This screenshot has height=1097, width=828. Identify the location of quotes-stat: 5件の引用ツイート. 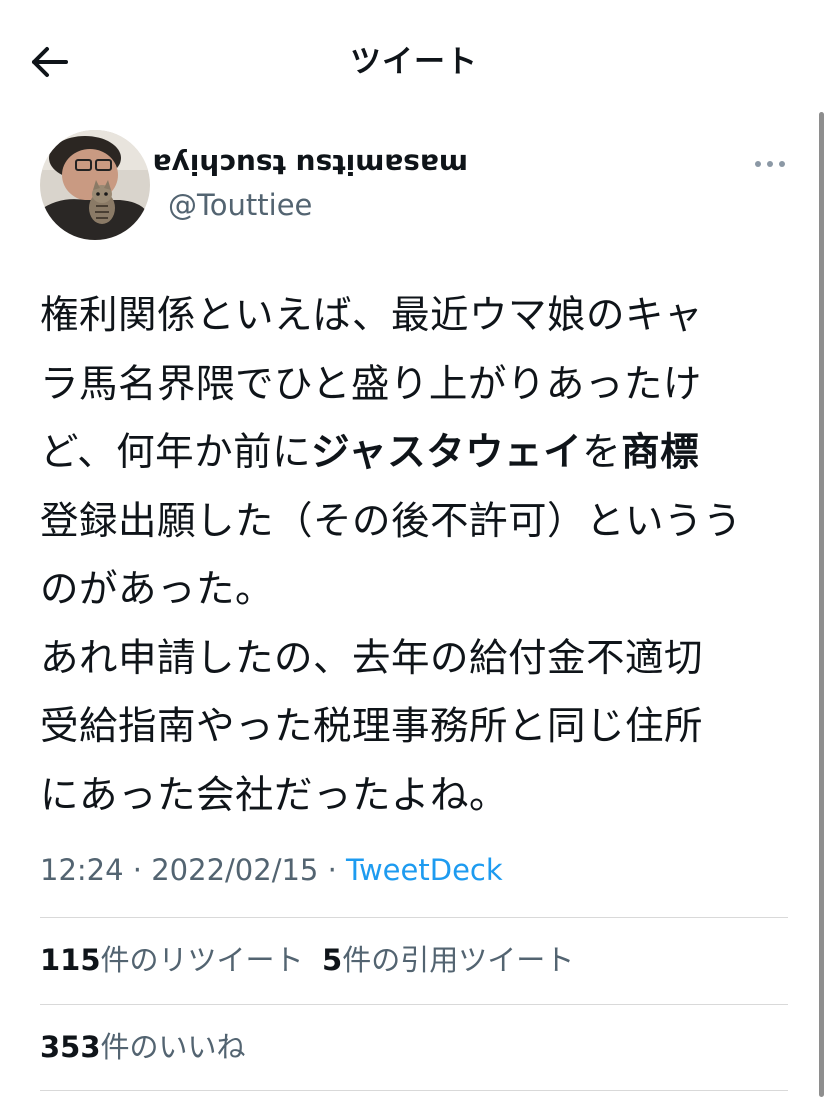
(448, 960).